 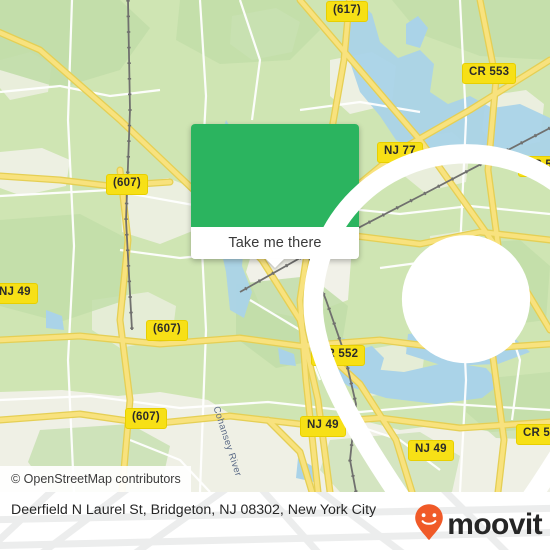 What do you see at coordinates (19, 293) in the screenshot?
I see `road-shield: NJ 49` at bounding box center [19, 293].